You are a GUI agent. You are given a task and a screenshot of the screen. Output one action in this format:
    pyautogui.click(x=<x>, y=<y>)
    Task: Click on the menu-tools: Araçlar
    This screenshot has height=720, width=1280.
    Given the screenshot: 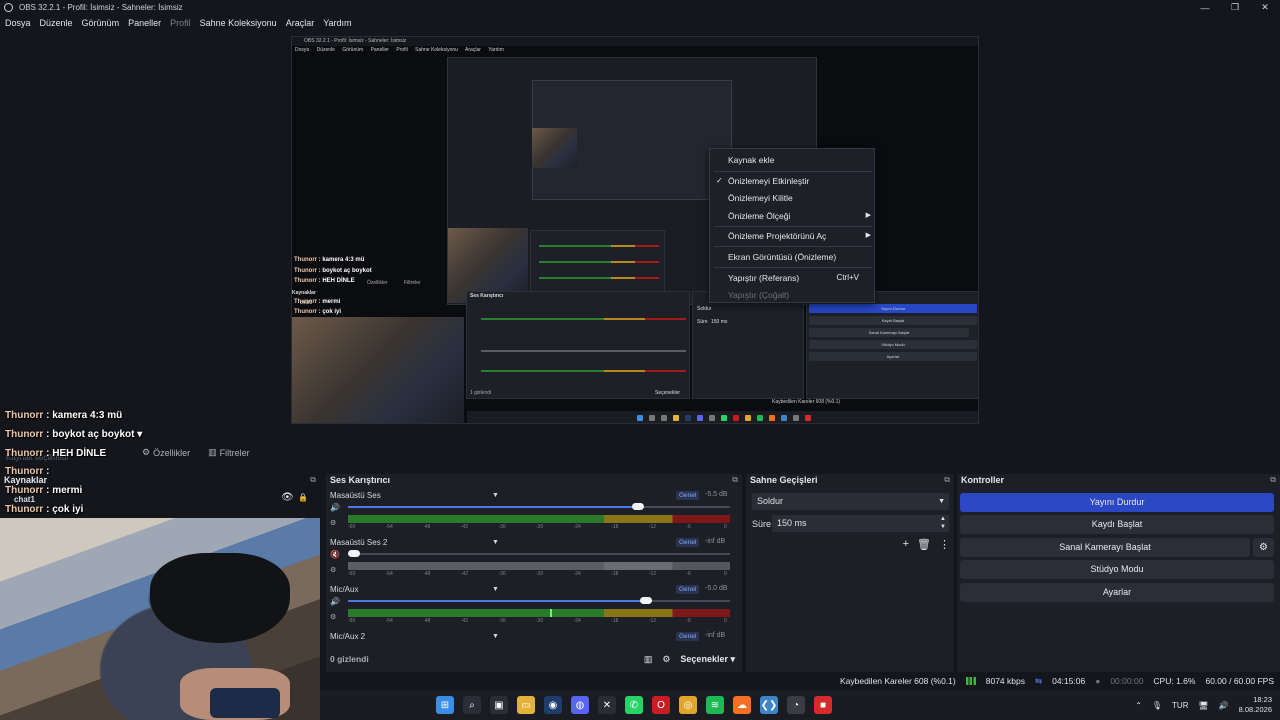 What is the action you would take?
    pyautogui.click(x=300, y=23)
    